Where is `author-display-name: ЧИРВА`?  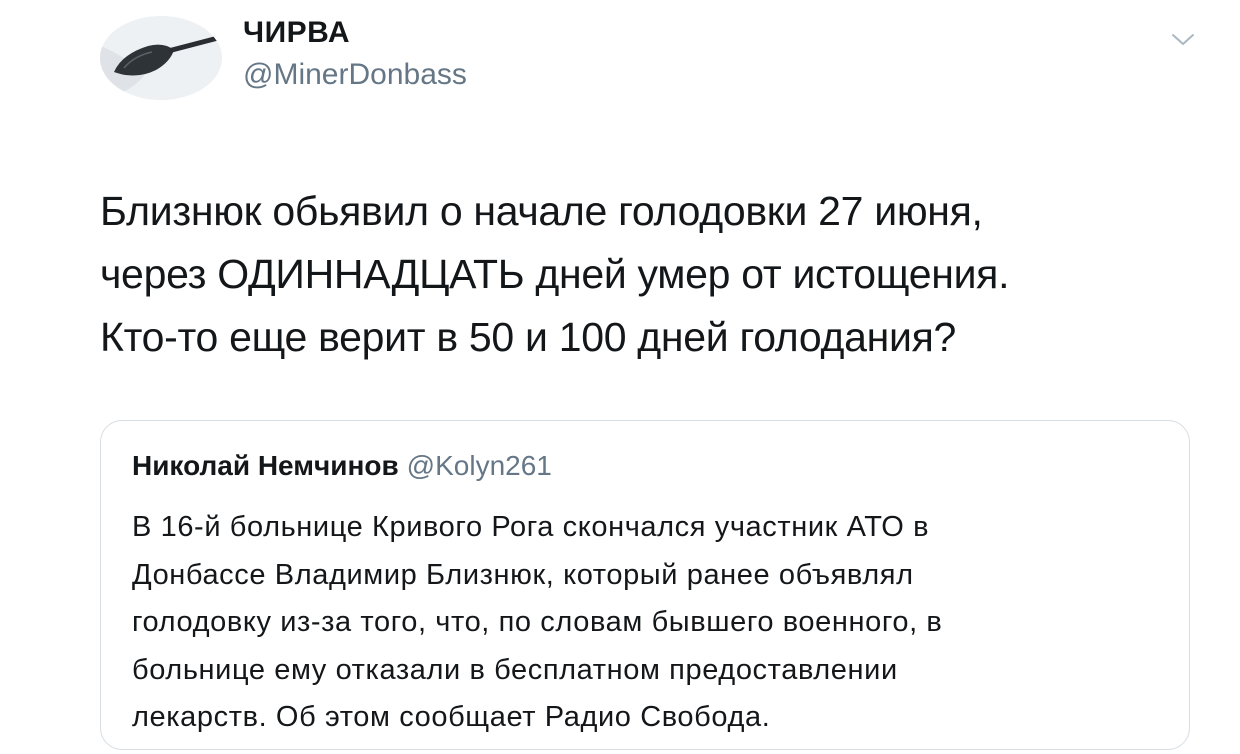
author-display-name: ЧИРВА is located at coordinates (296, 33).